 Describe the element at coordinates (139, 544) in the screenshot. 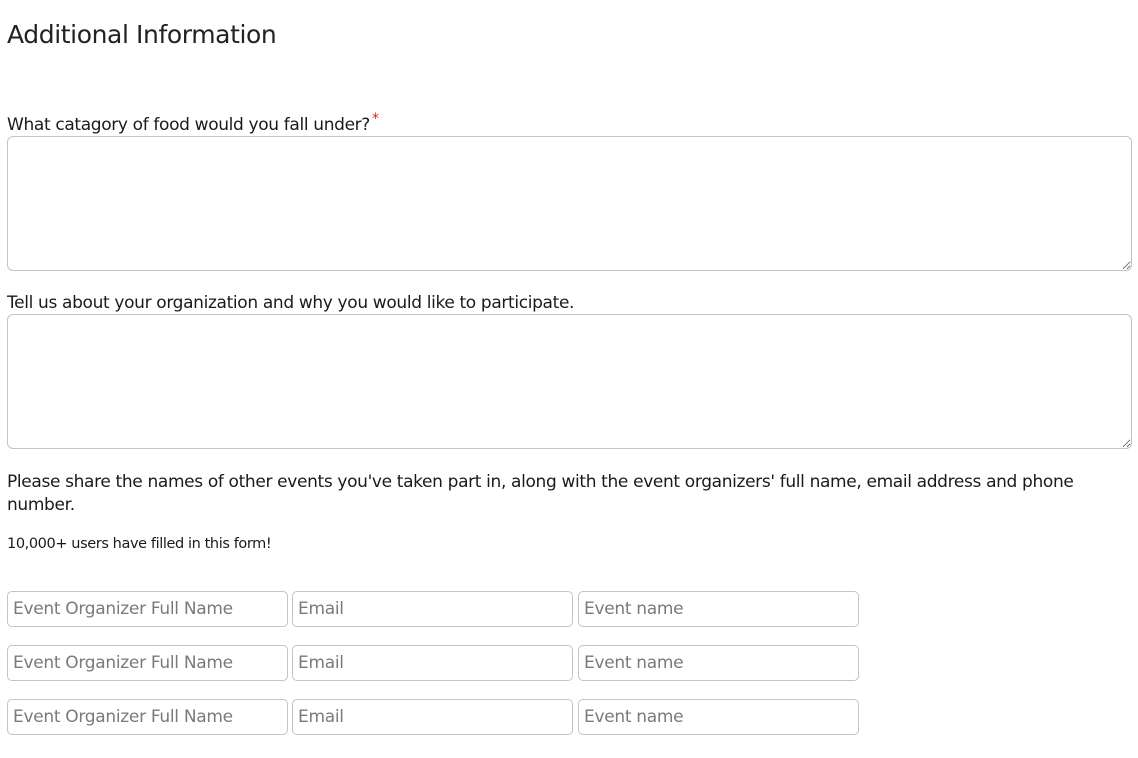

I see `users-count-note: 10,000+ users have filled in this form!` at that location.